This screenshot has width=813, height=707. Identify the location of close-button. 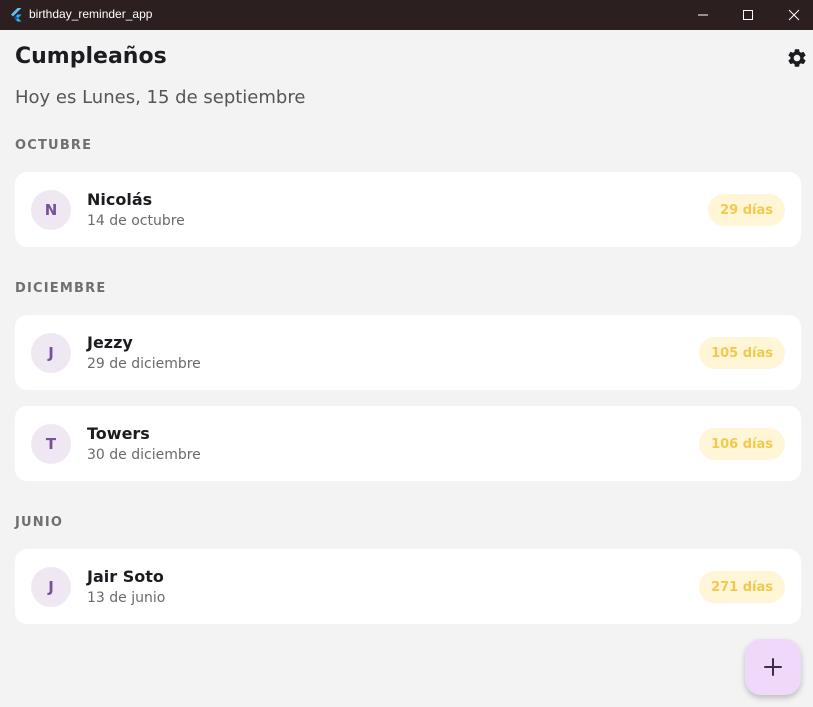
(792, 15).